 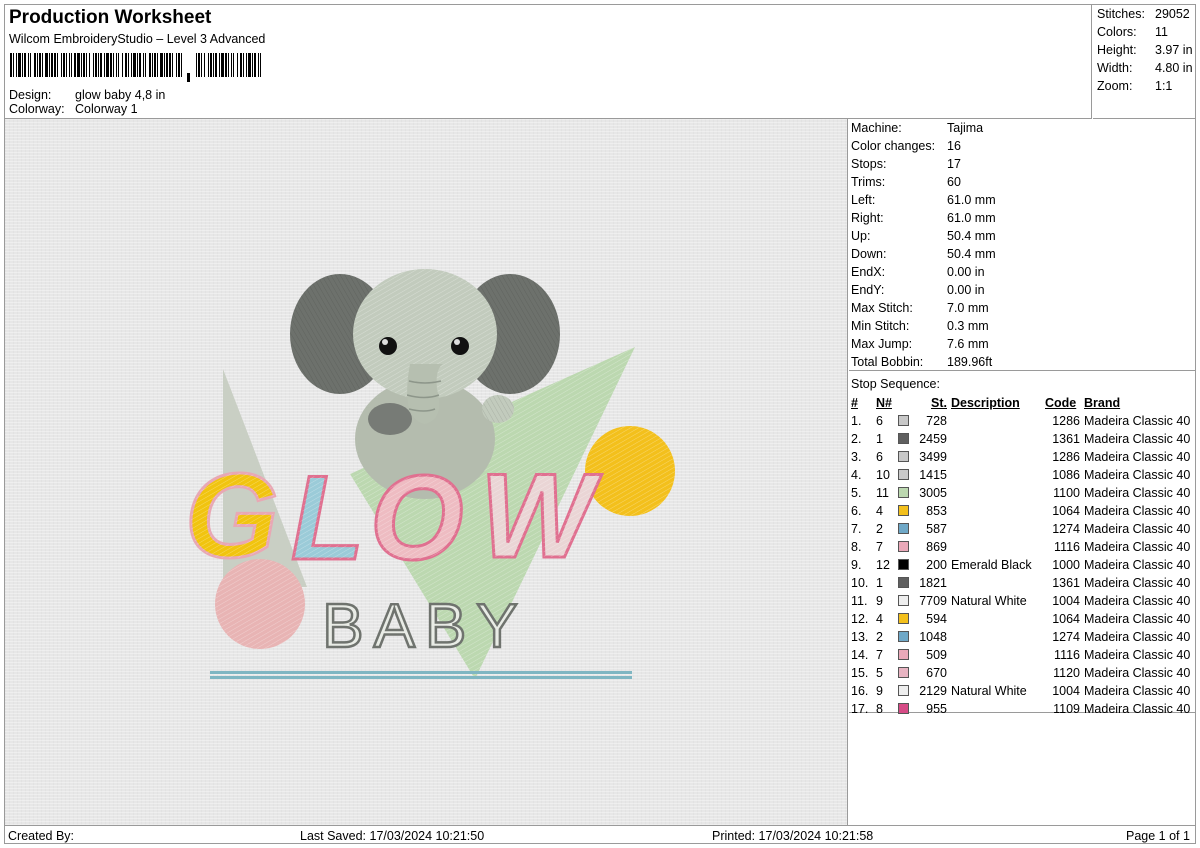 I want to click on thread-code: 1274, so click(x=1066, y=529).